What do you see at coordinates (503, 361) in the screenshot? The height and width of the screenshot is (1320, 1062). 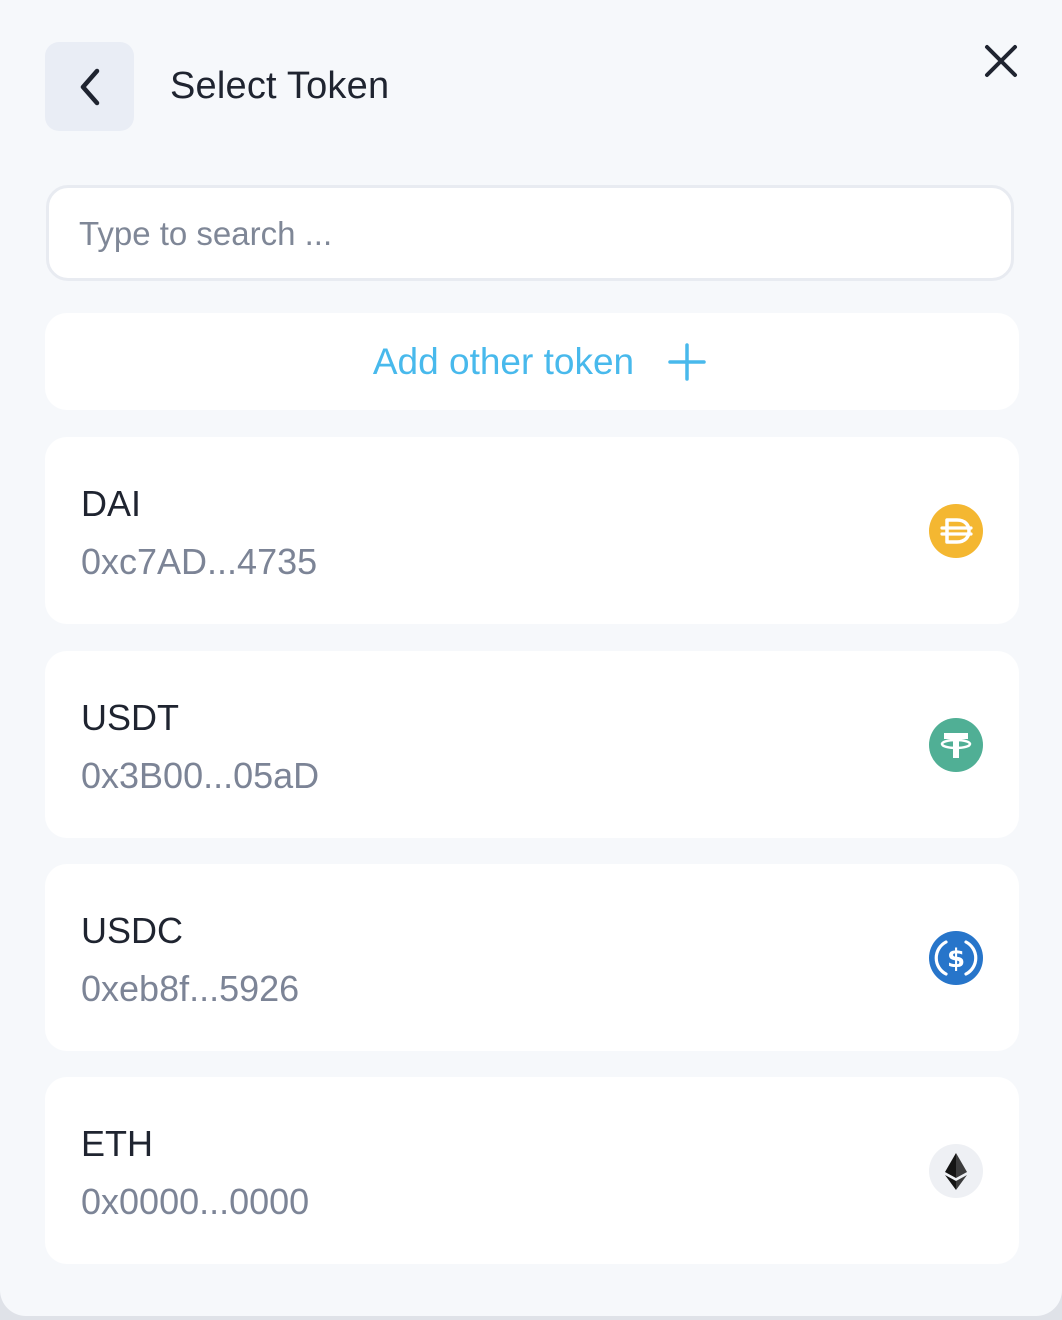 I see `add-other-token-label: Add other token` at bounding box center [503, 361].